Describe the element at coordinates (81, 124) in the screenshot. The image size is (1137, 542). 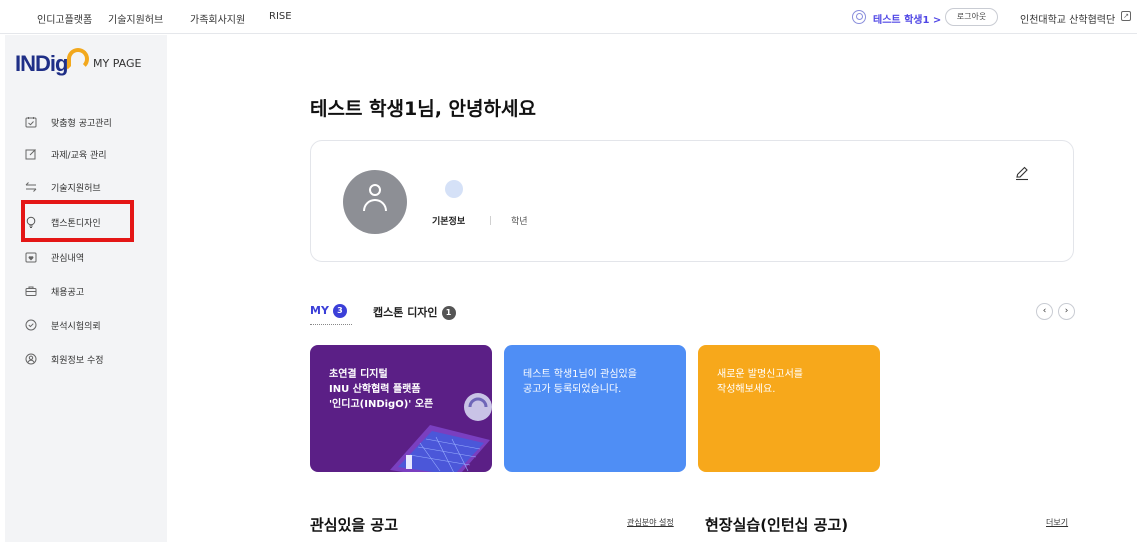
I see `sidebar-item-label: 맞춤형 공고관리` at that location.